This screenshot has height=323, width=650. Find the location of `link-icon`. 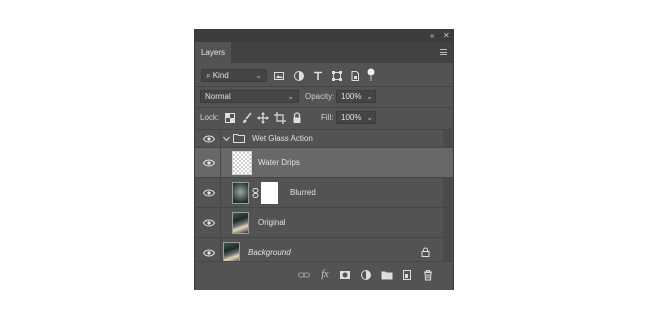

link-icon is located at coordinates (255, 193).